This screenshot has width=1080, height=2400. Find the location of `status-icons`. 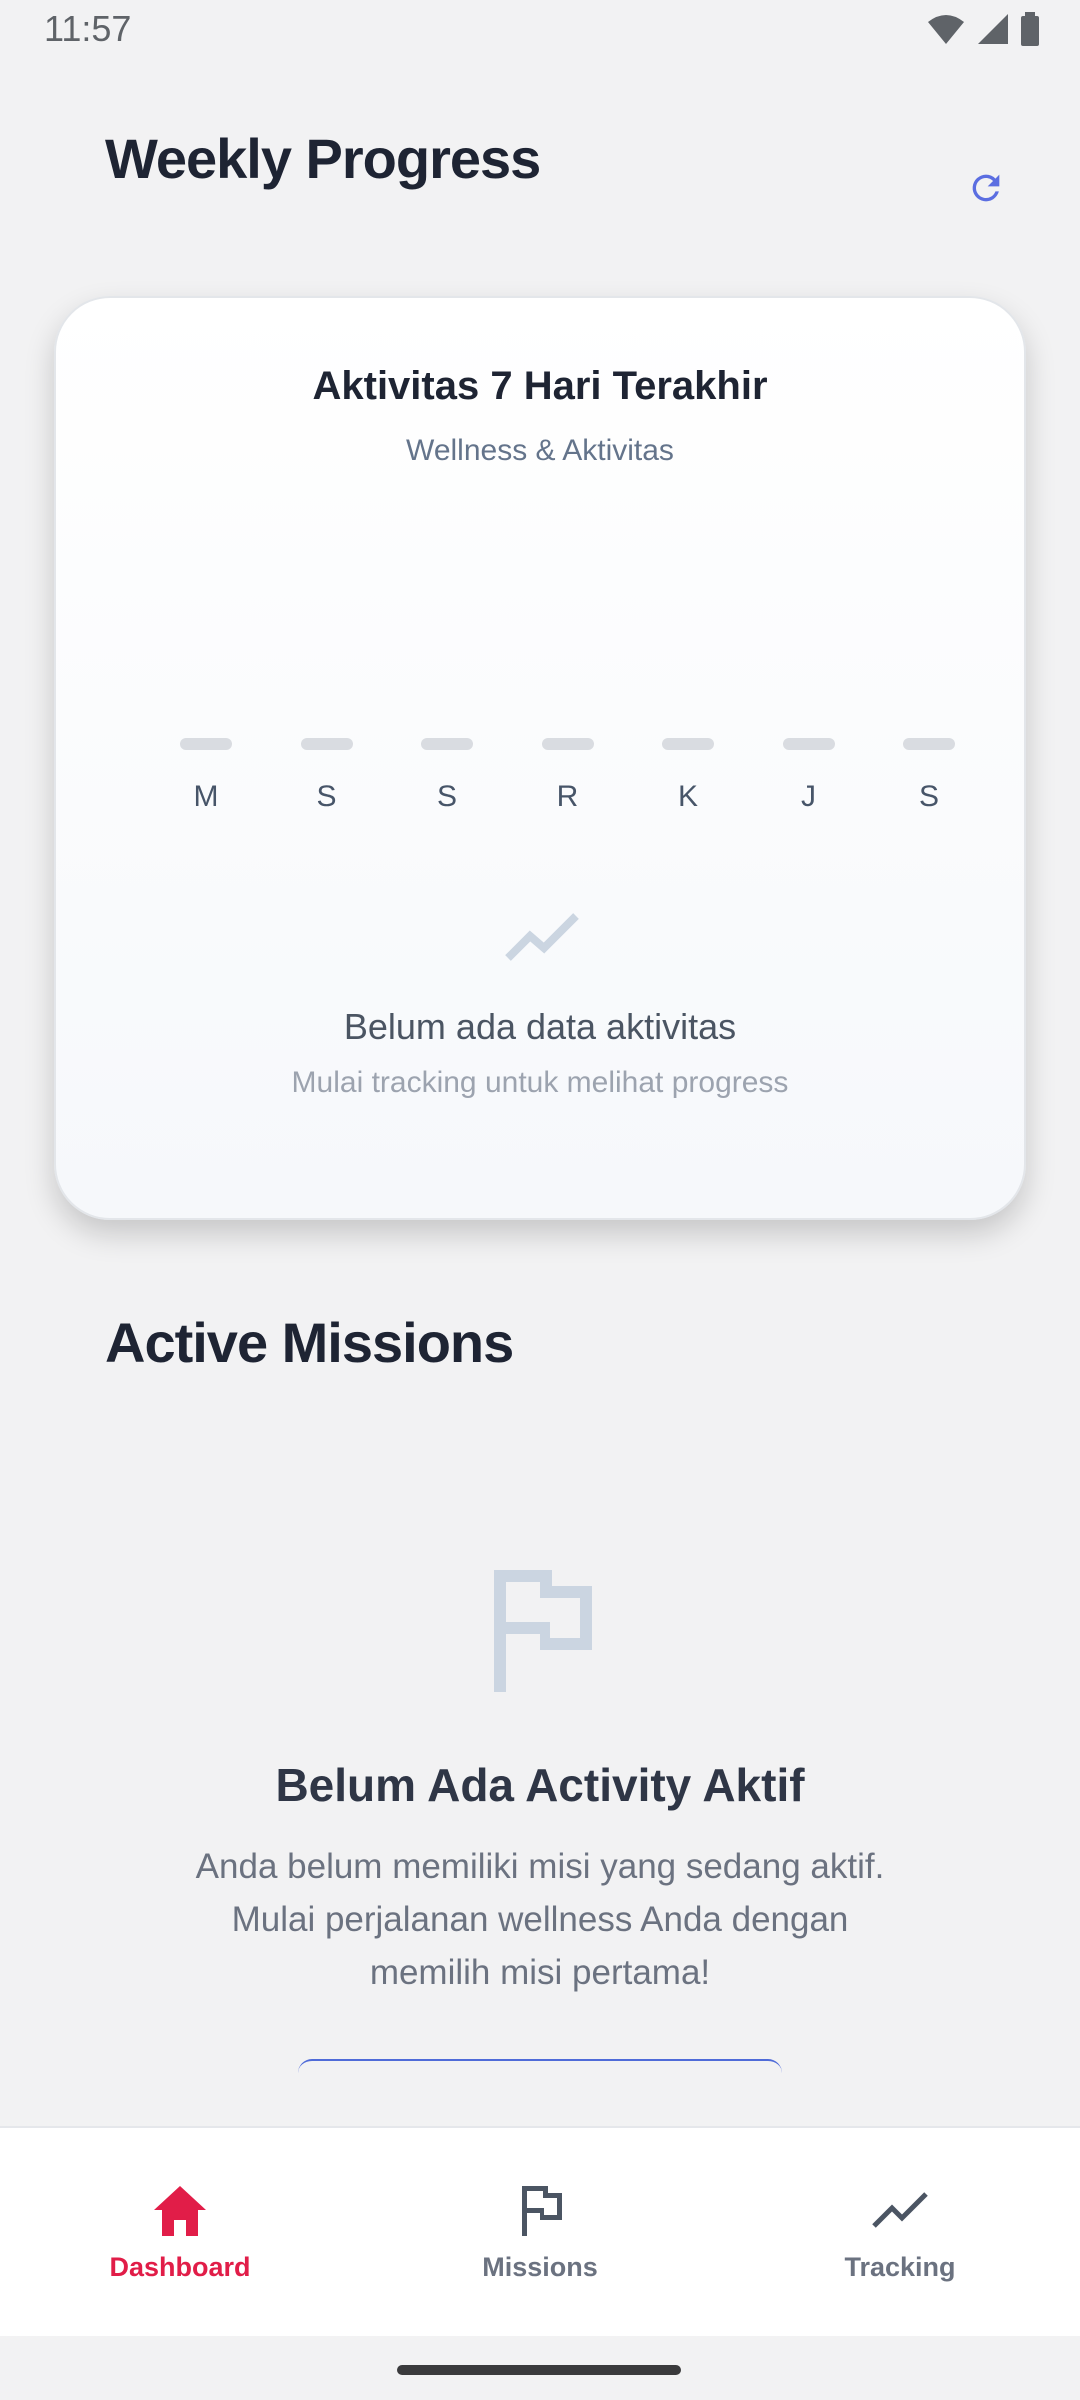

status-icons is located at coordinates (983, 29).